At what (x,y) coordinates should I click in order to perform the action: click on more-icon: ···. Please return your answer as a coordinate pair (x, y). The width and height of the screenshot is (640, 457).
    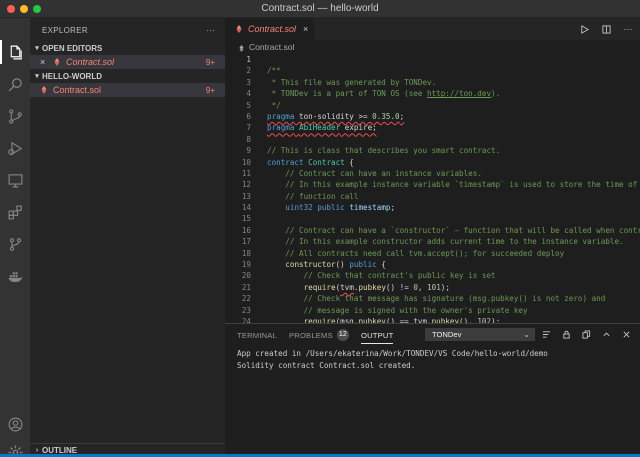
    Looking at the image, I should click on (628, 29).